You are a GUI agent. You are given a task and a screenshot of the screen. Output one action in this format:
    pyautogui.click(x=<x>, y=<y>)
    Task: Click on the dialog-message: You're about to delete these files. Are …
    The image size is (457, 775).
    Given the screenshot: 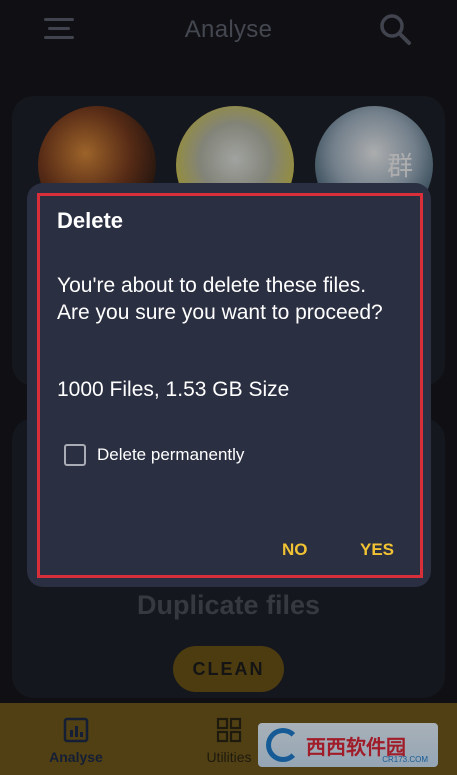 What is the action you would take?
    pyautogui.click(x=220, y=299)
    